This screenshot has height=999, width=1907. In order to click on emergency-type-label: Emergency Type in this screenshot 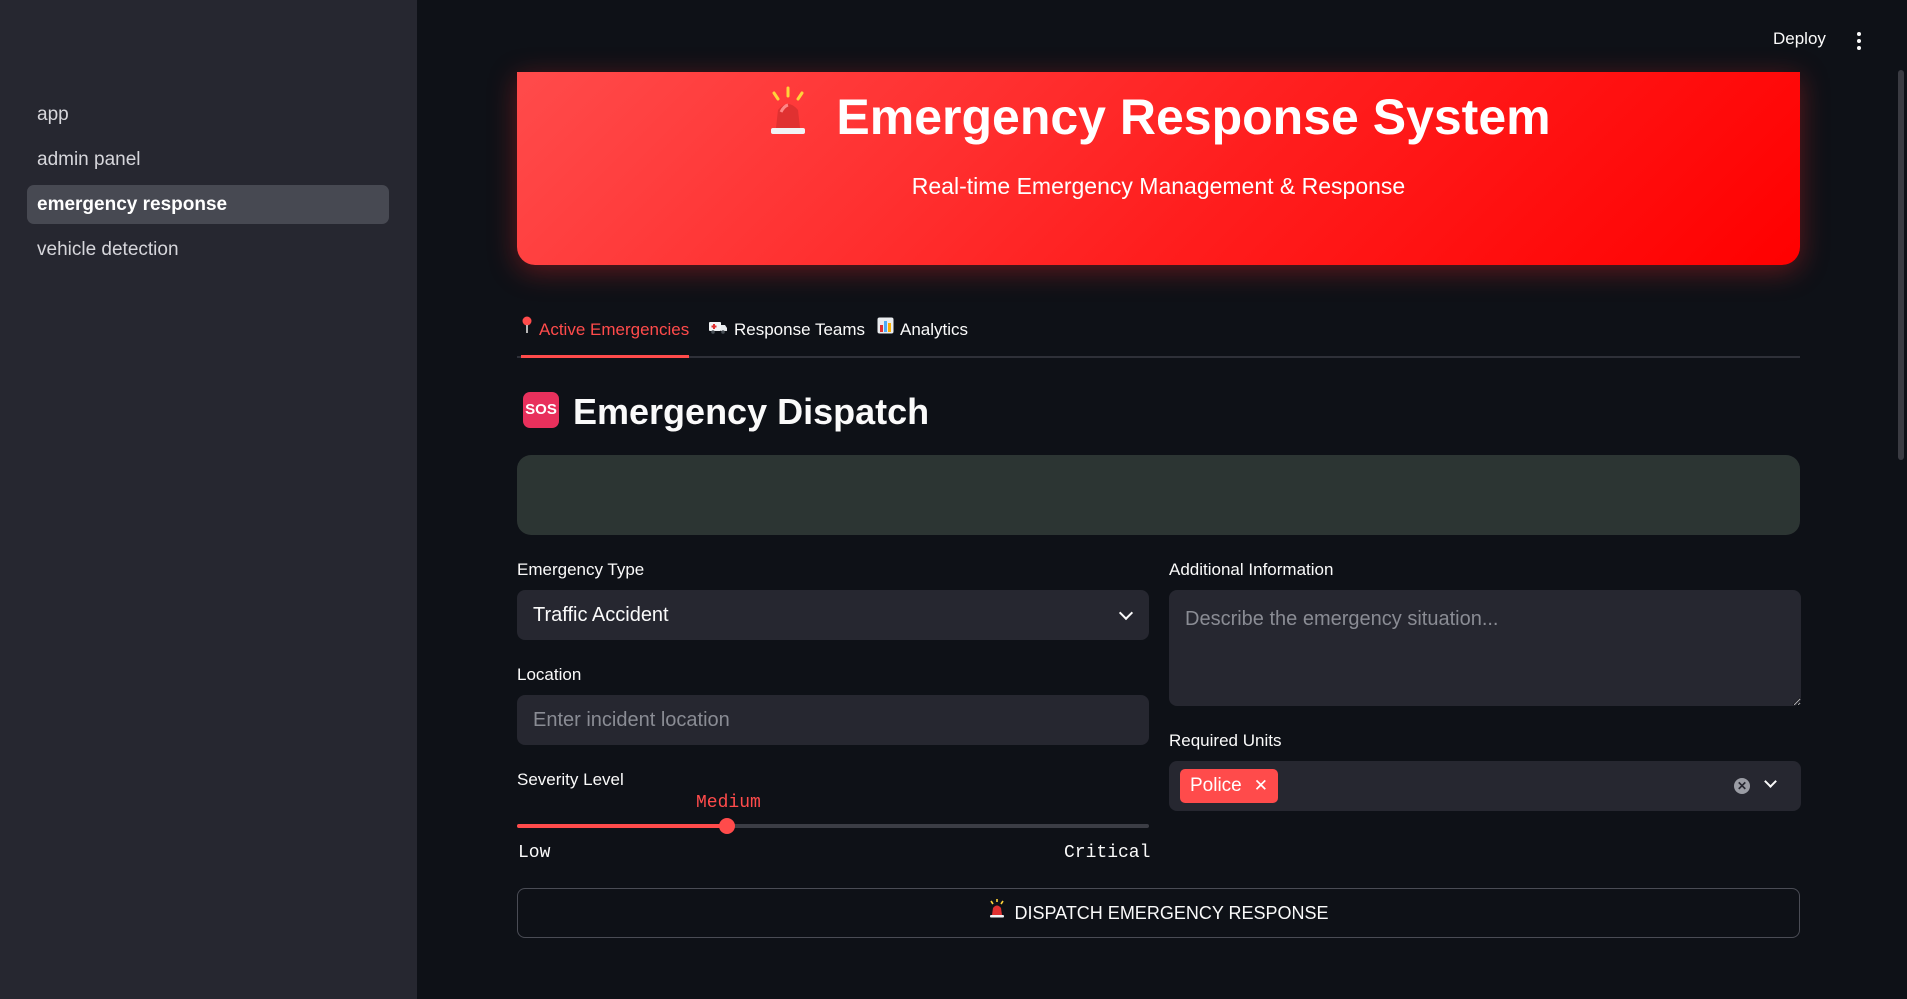, I will do `click(581, 569)`.